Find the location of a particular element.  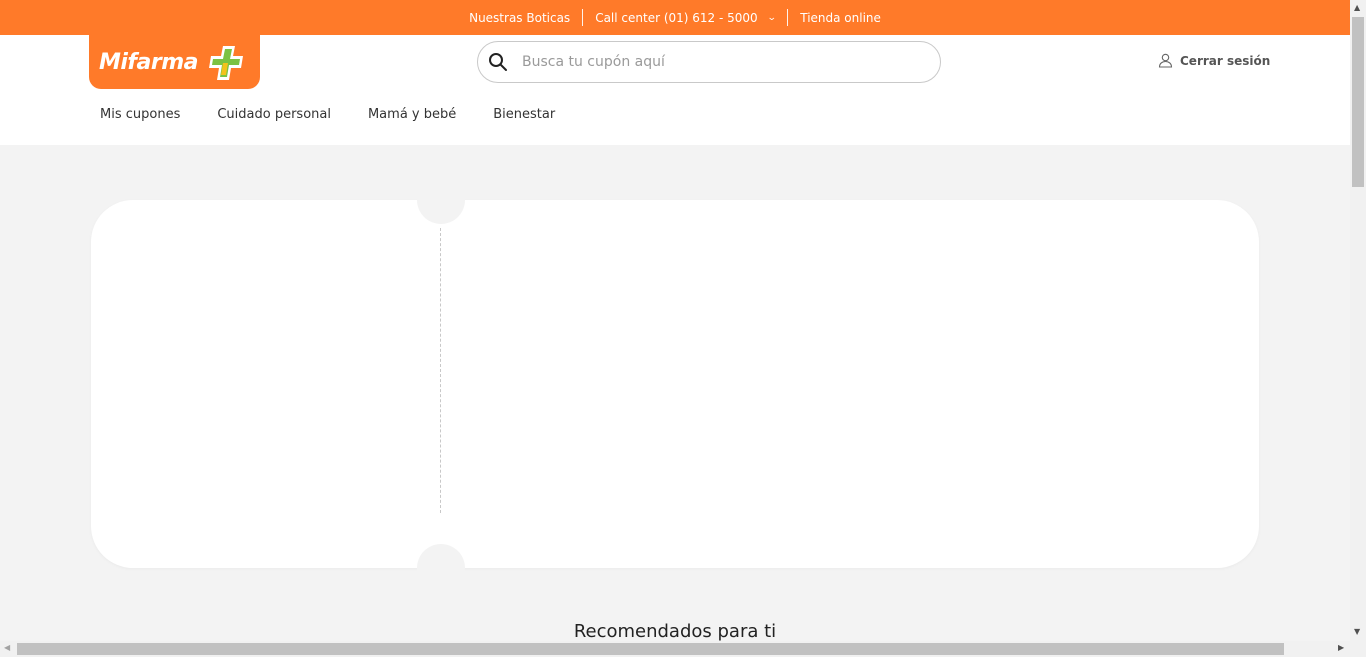

logout-label: Cerrar sesión is located at coordinates (1225, 60).